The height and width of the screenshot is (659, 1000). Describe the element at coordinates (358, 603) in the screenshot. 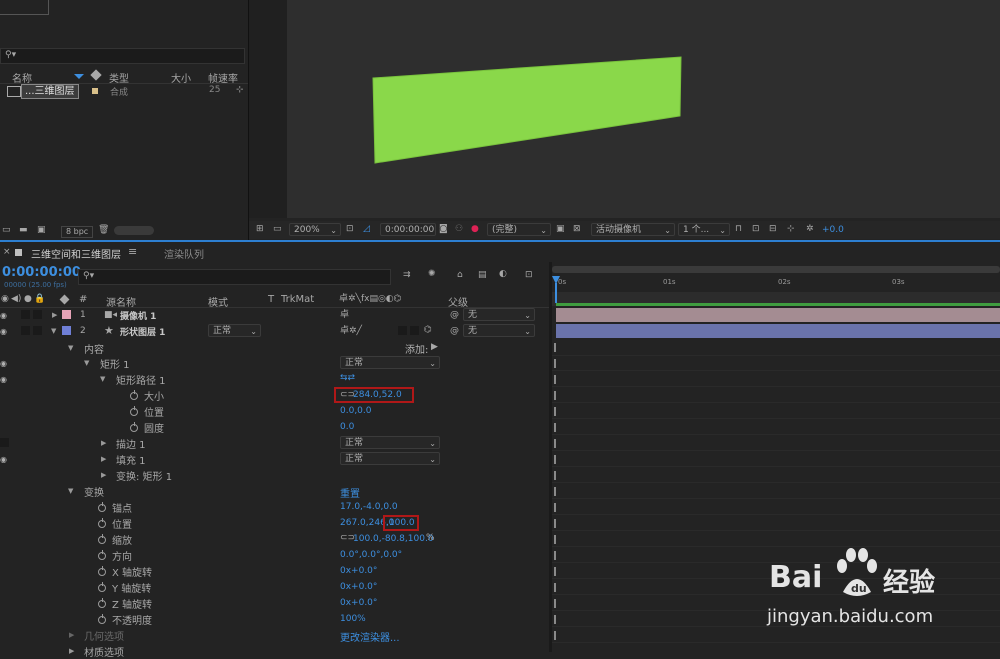

I see `zrot-value: 0x+0.0°` at that location.